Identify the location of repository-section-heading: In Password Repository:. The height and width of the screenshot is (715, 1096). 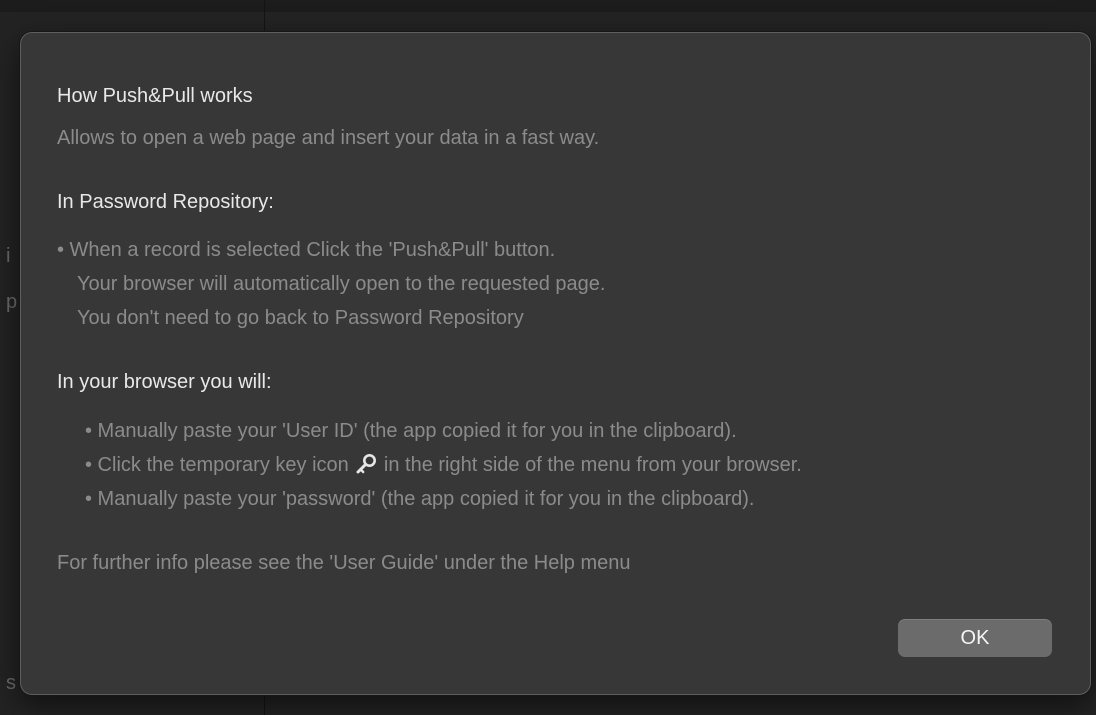
(165, 202).